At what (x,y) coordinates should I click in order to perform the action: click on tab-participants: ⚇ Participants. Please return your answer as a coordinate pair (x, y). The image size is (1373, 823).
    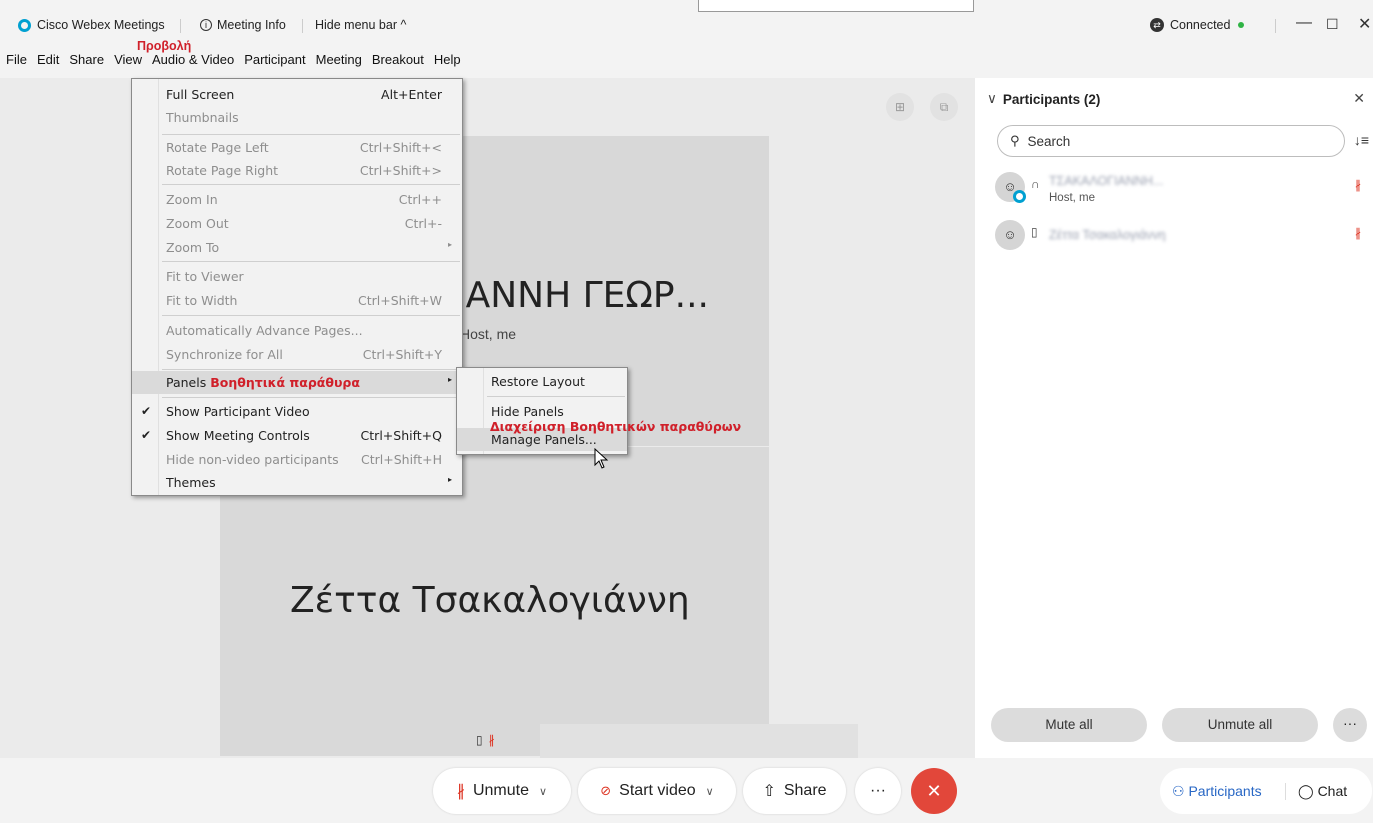
    Looking at the image, I should click on (1223, 791).